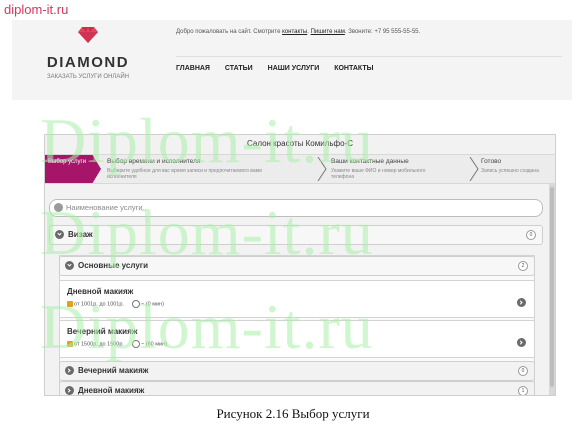 The width and height of the screenshot is (586, 432). What do you see at coordinates (293, 413) in the screenshot?
I see `figure-caption: Рисунок 2.16 Выбор услуги` at bounding box center [293, 413].